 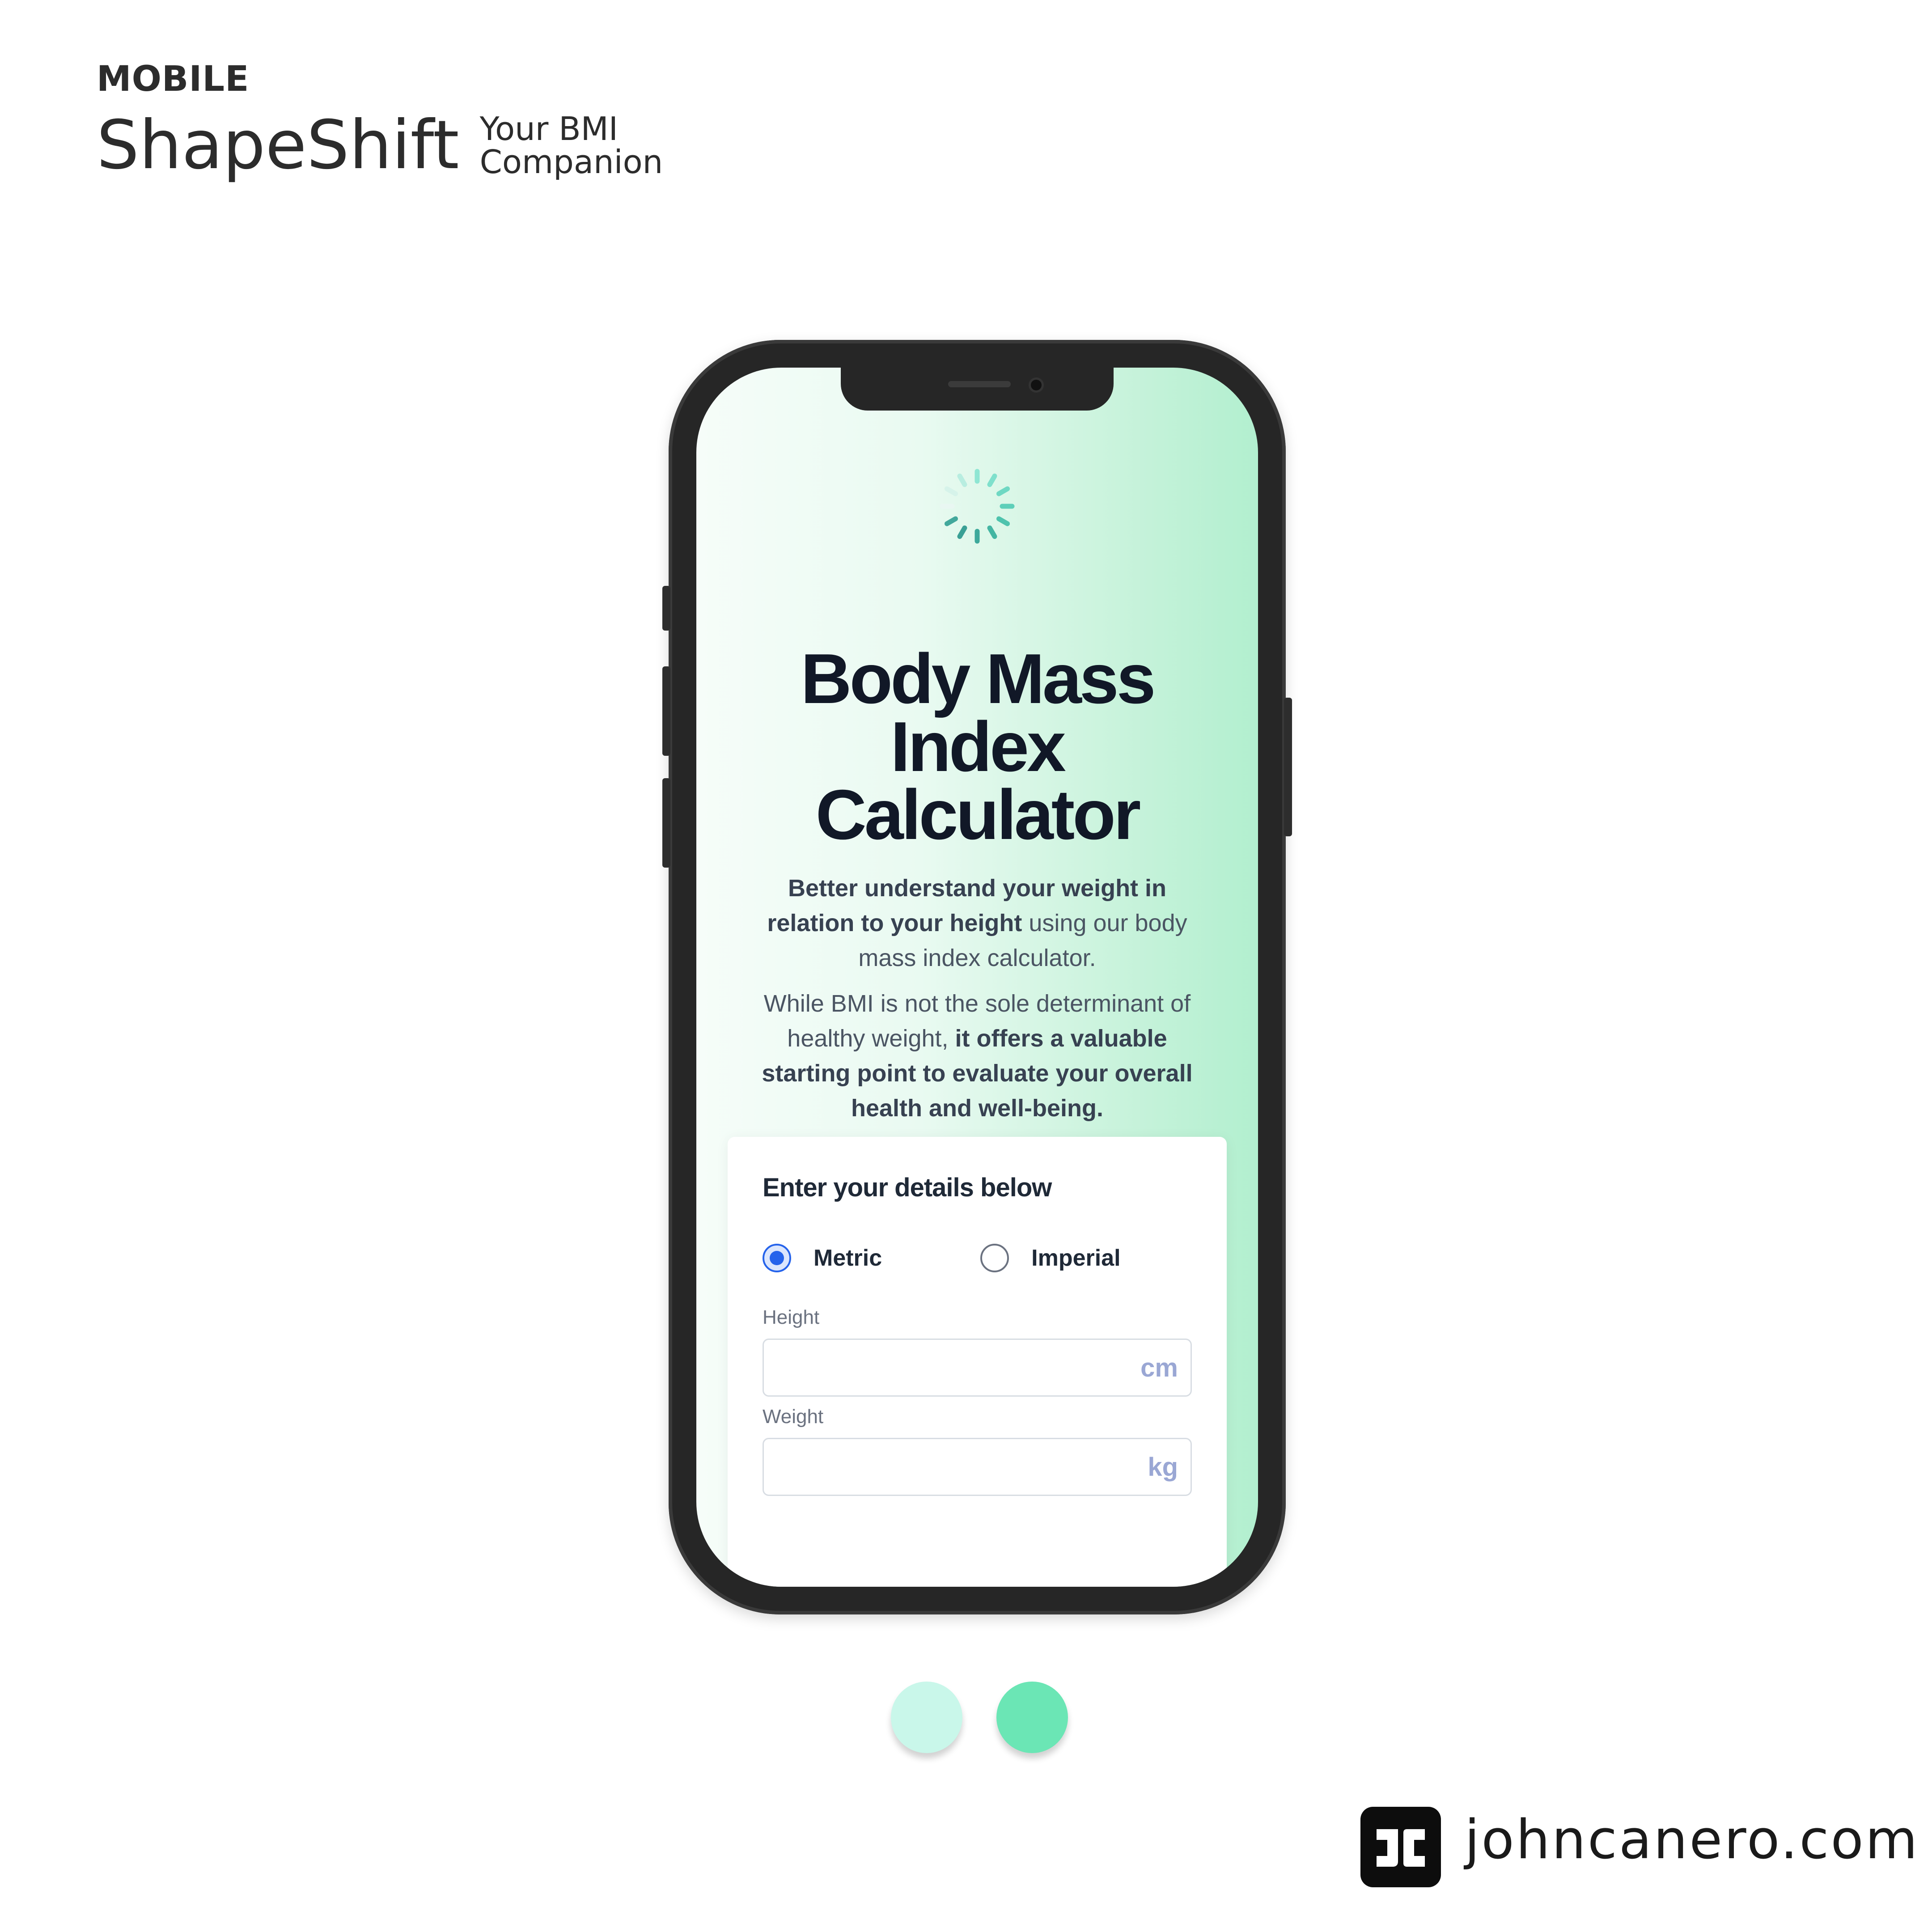 I want to click on volume-up-button, so click(x=666, y=711).